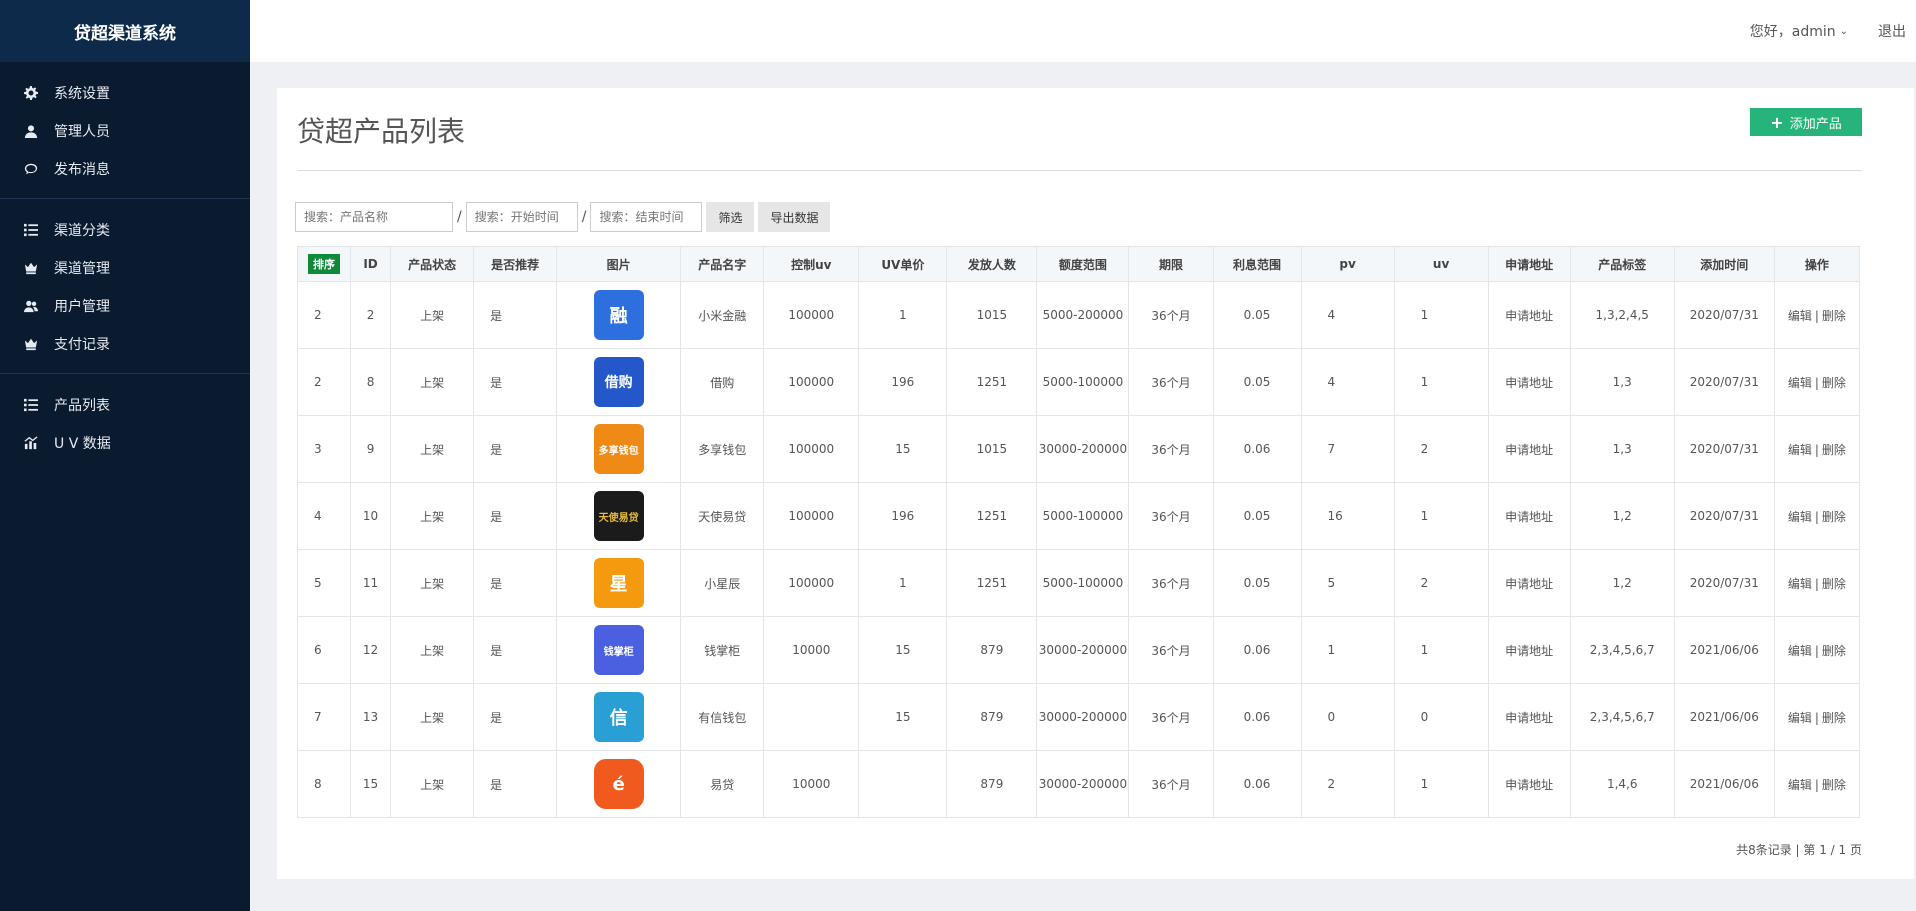  What do you see at coordinates (374, 217) in the screenshot?
I see `product-name-search-input` at bounding box center [374, 217].